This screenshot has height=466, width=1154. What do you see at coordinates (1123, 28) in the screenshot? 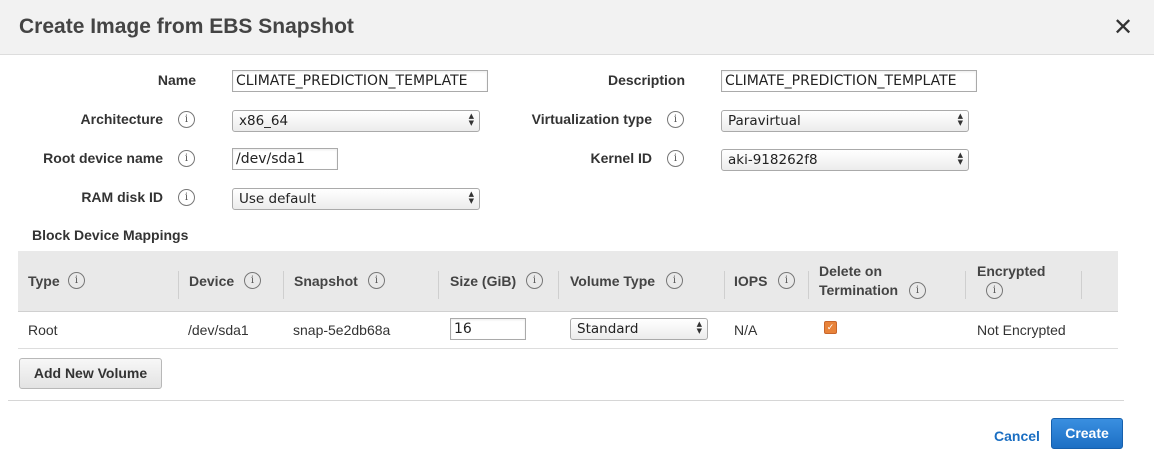
I see `close-icon: ✕` at bounding box center [1123, 28].